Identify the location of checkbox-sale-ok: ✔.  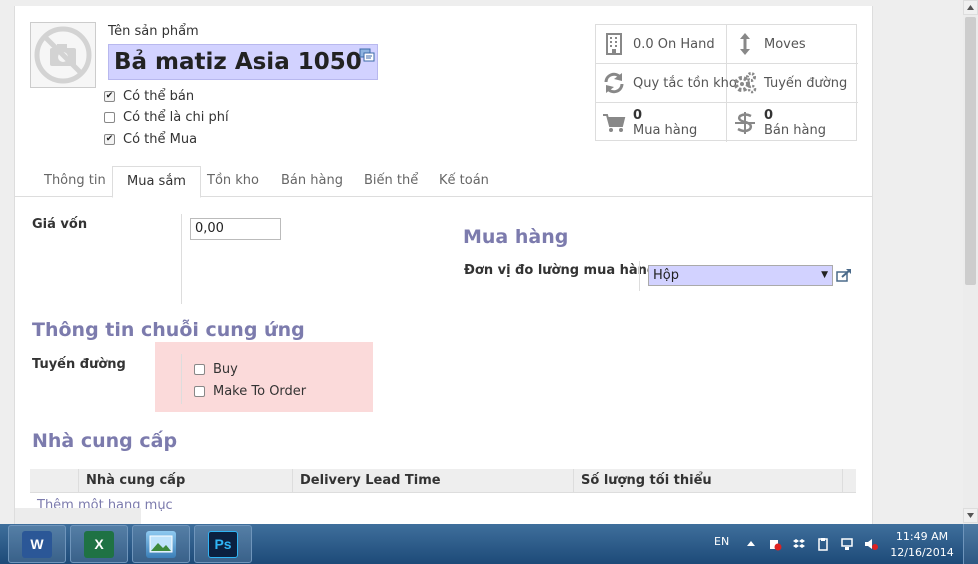
(109, 96).